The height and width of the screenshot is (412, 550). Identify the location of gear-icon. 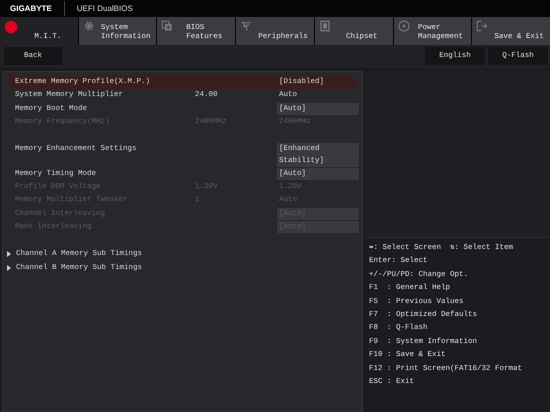
(88, 26).